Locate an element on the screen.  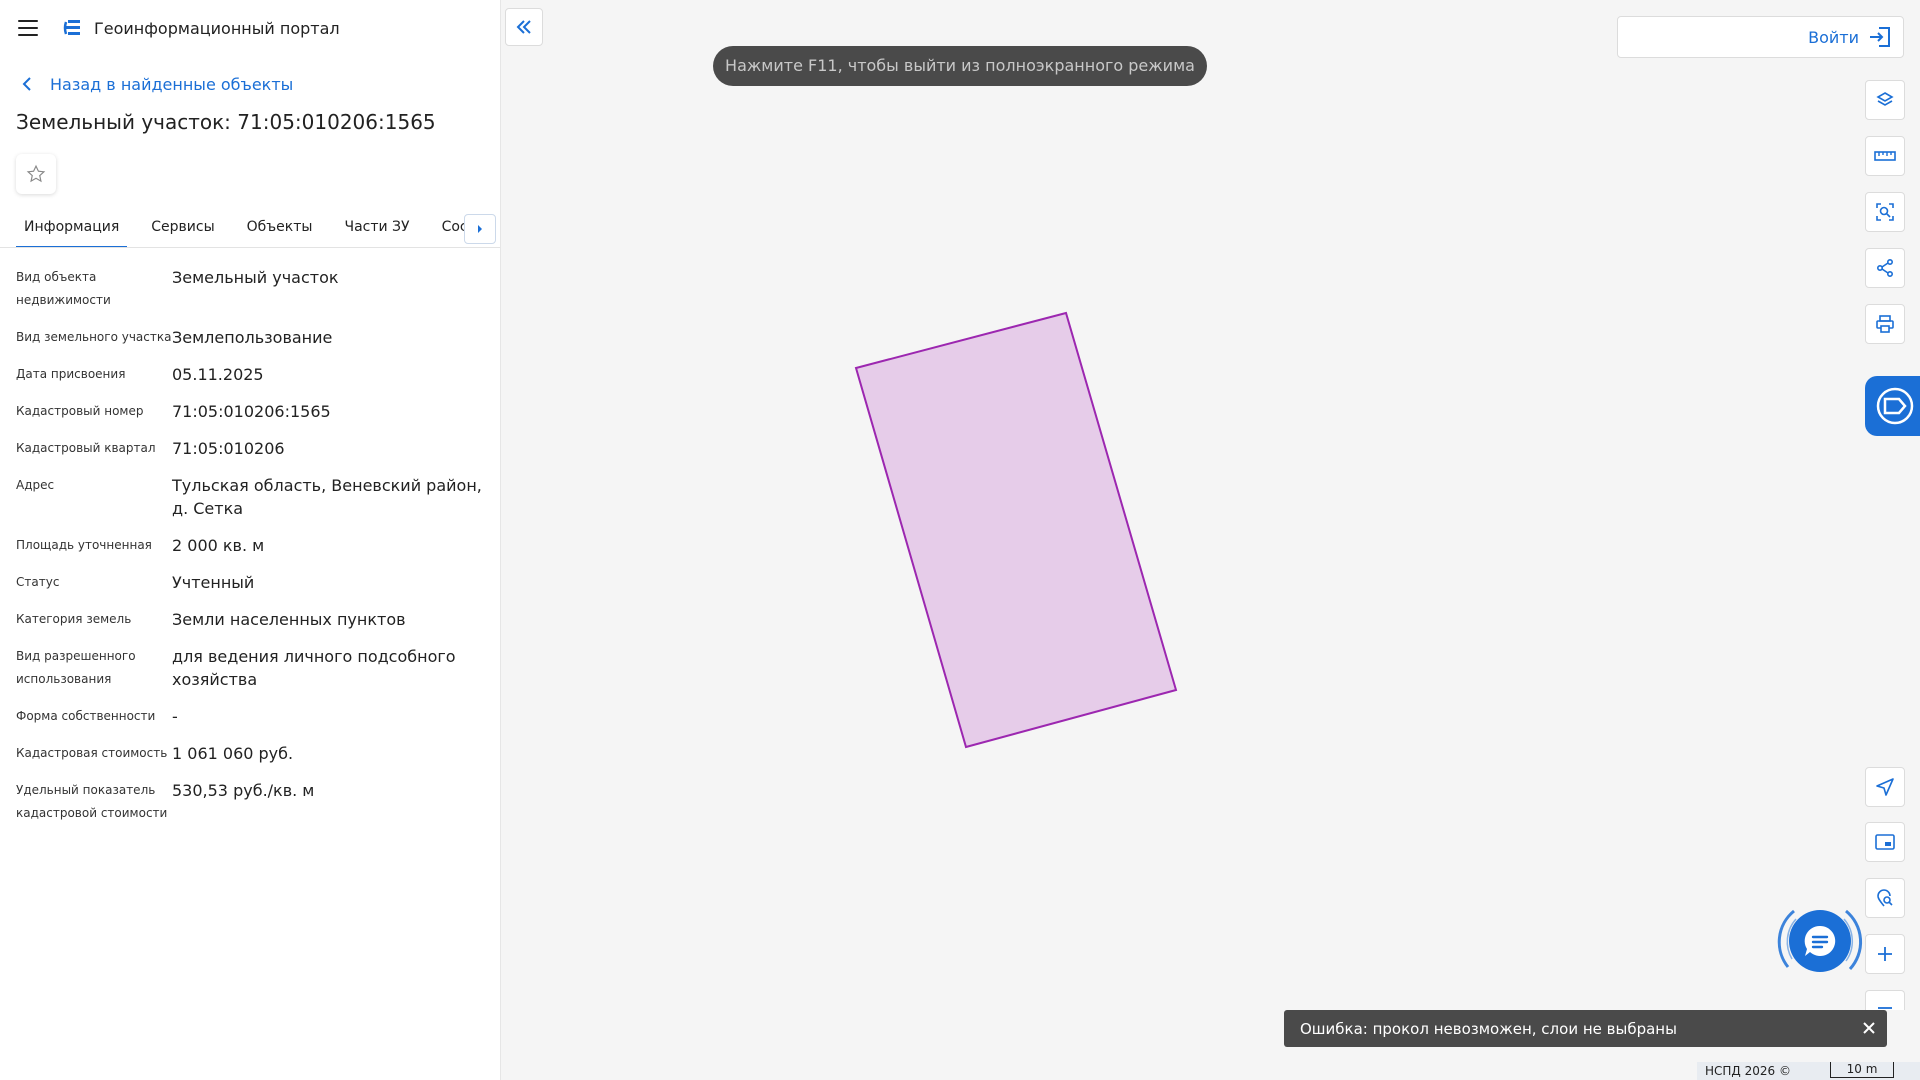
layers-icon is located at coordinates (1885, 99).